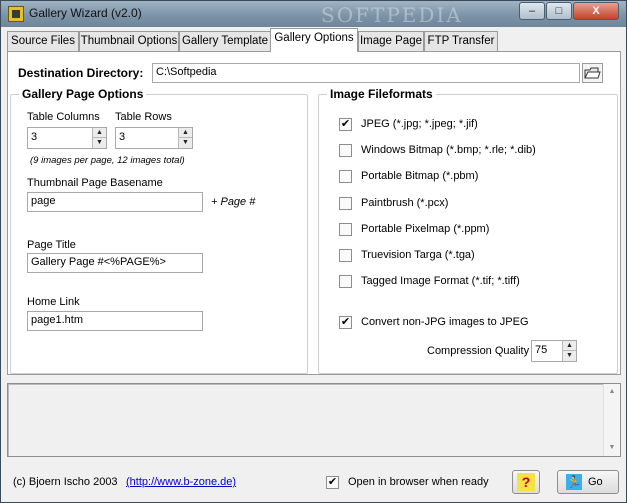  What do you see at coordinates (541, 350) in the screenshot?
I see `compression-quality-value: 75` at bounding box center [541, 350].